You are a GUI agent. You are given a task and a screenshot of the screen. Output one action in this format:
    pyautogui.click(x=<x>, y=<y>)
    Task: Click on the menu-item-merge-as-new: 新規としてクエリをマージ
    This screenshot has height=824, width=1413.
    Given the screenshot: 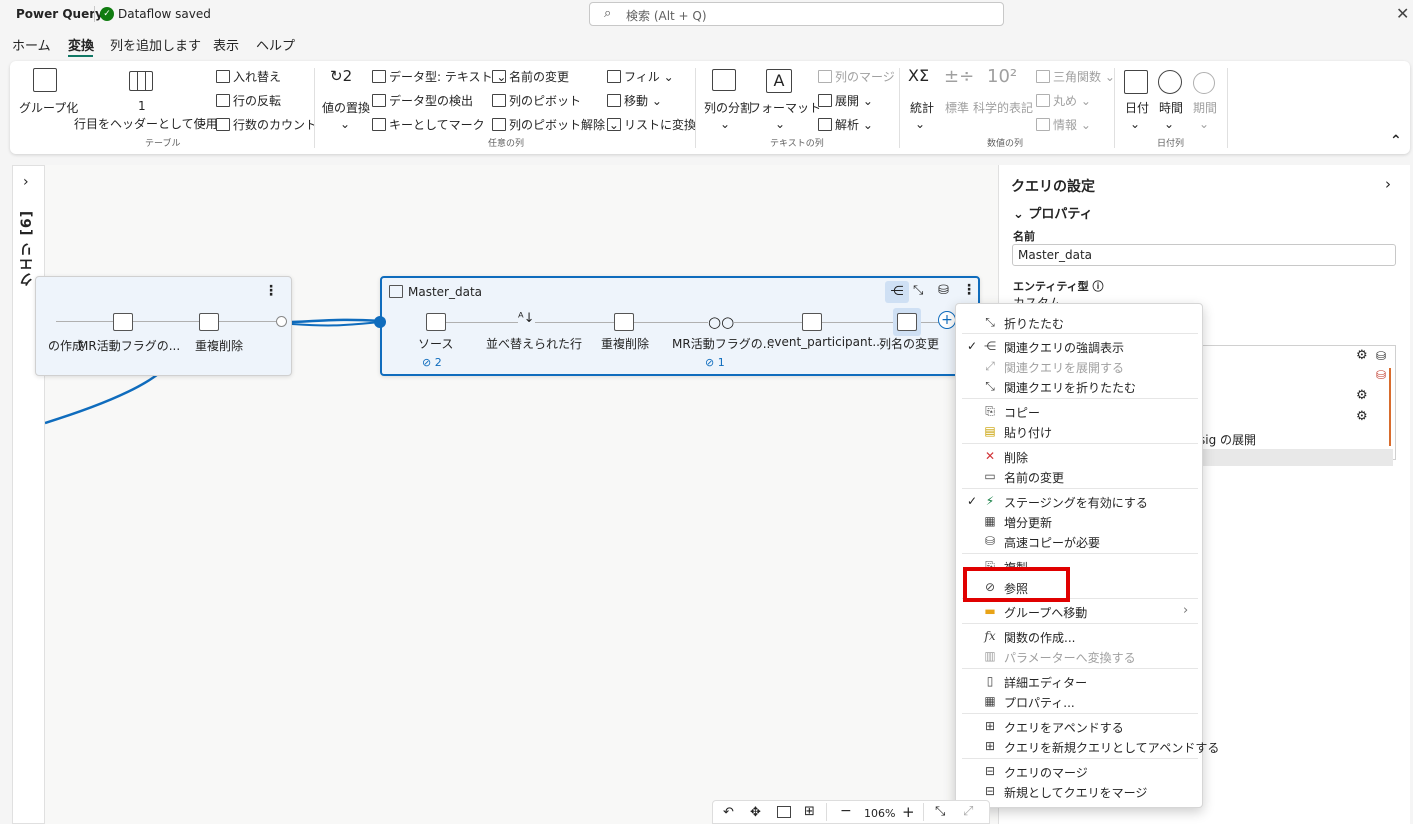 What is the action you would take?
    pyautogui.click(x=1075, y=792)
    